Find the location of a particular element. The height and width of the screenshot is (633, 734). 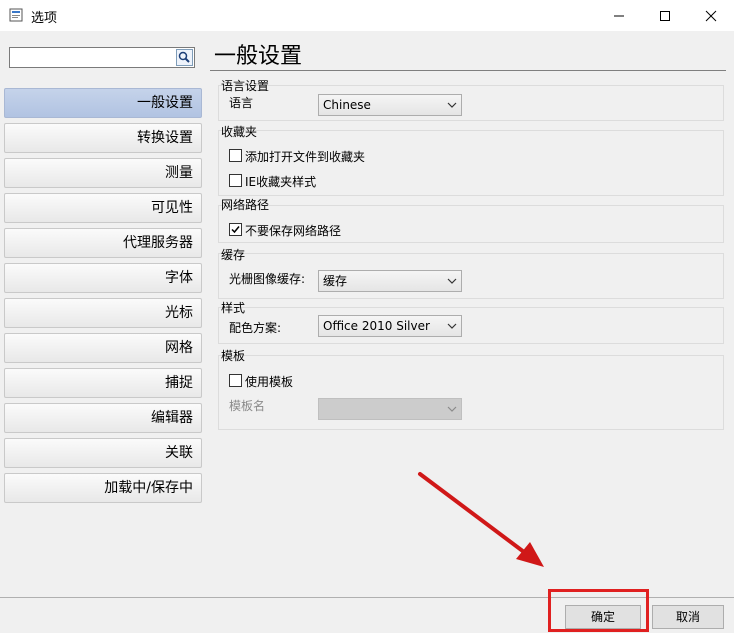

dont-save-network-path-checkbox is located at coordinates (235, 229).